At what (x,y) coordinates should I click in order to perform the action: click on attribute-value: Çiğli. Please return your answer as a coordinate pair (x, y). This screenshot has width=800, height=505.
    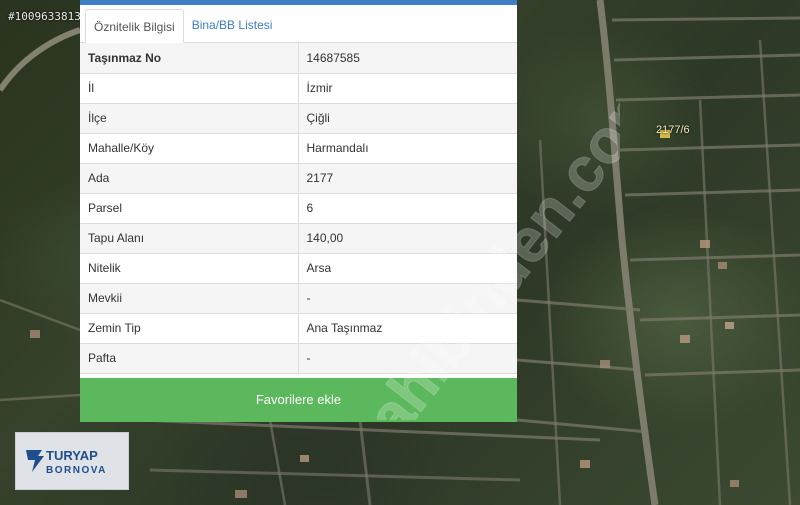
    Looking at the image, I should click on (407, 118).